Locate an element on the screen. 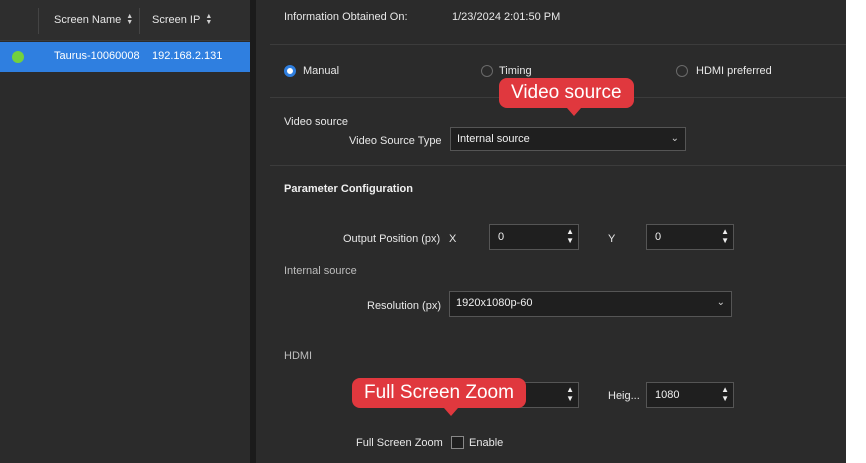 The width and height of the screenshot is (866, 463). screen-list-header: Screen Name ▲ ▼ Screen IP ▲ ▼ is located at coordinates (125, 20).